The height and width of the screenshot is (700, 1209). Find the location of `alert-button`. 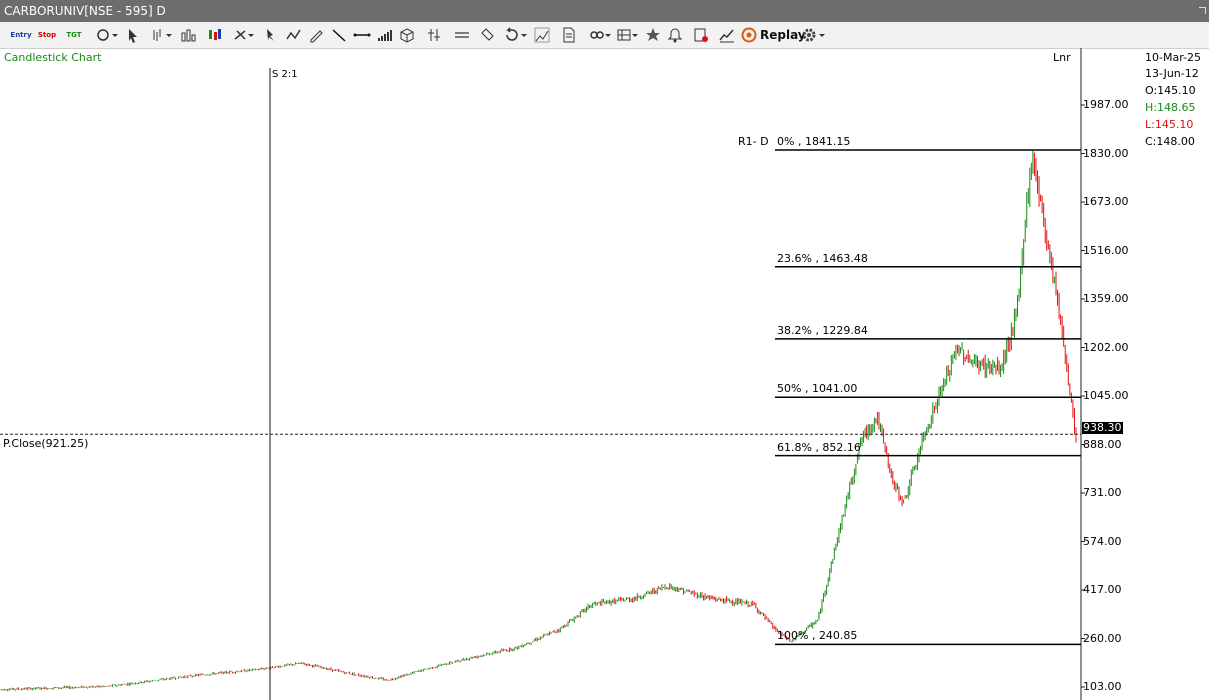

alert-button is located at coordinates (675, 35).